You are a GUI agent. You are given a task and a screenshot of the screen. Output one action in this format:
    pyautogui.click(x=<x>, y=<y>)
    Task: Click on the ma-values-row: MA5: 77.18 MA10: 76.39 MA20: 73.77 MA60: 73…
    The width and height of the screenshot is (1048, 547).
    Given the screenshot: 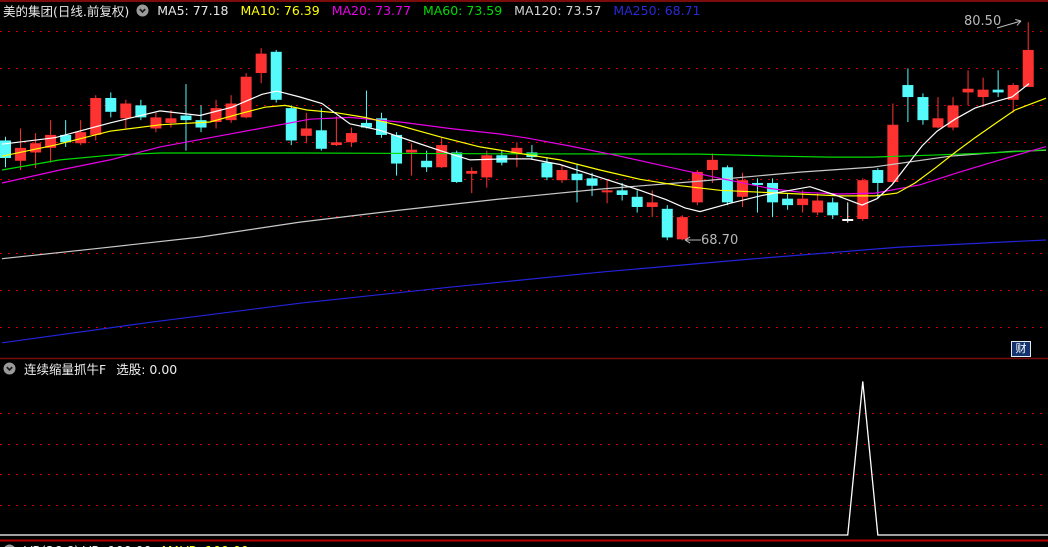 What is the action you would take?
    pyautogui.click(x=434, y=10)
    